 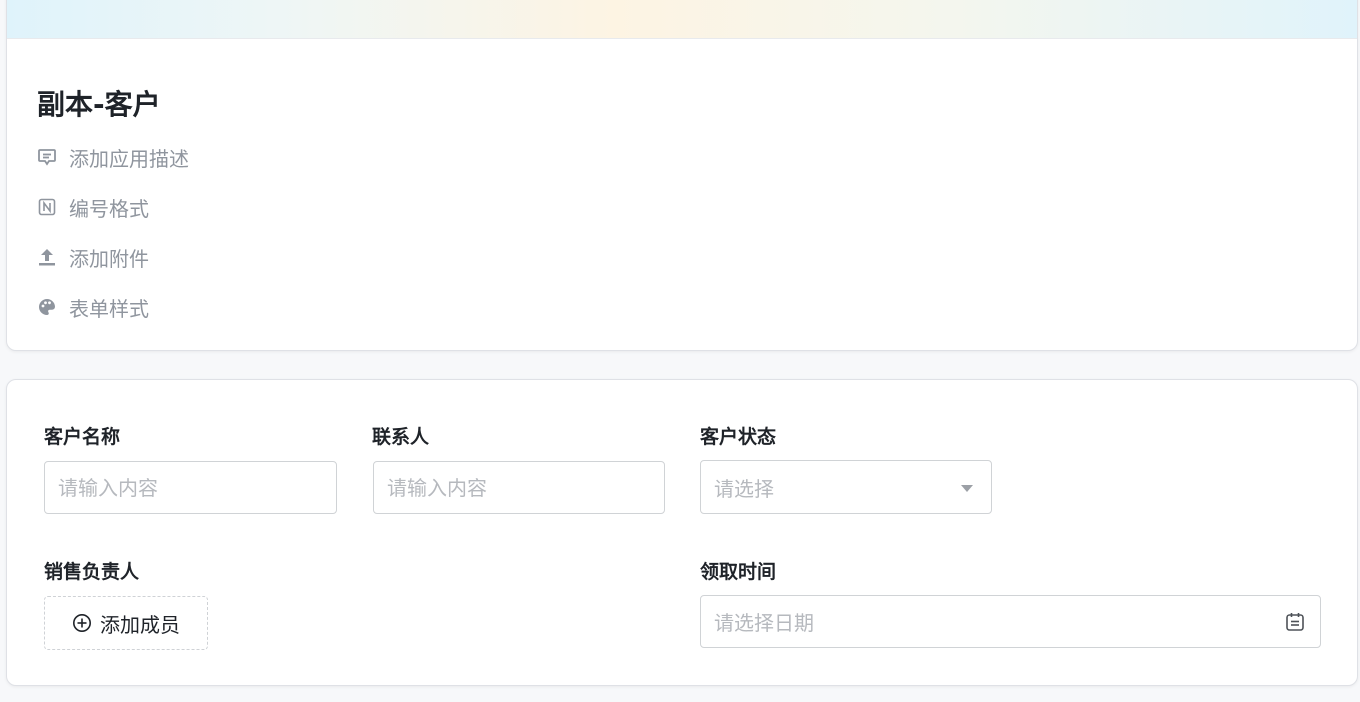 I want to click on page-title: 副本-客户, so click(x=99, y=104).